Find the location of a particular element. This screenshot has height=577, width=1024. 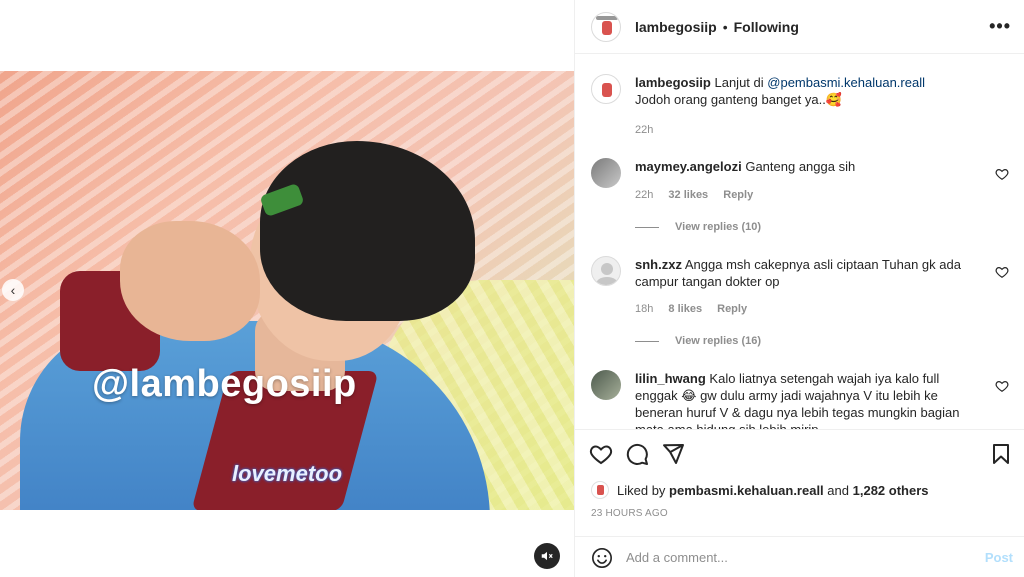

comment-username: maymey.angelozi is located at coordinates (688, 166).